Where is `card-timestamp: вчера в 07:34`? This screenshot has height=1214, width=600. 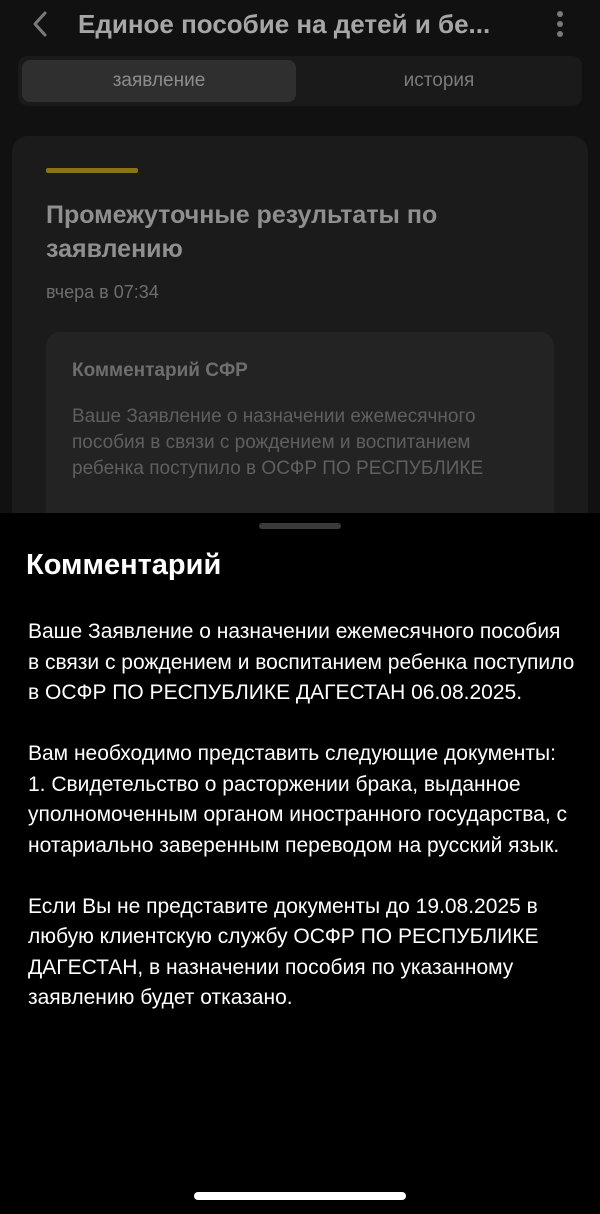
card-timestamp: вчера в 07:34 is located at coordinates (102, 292).